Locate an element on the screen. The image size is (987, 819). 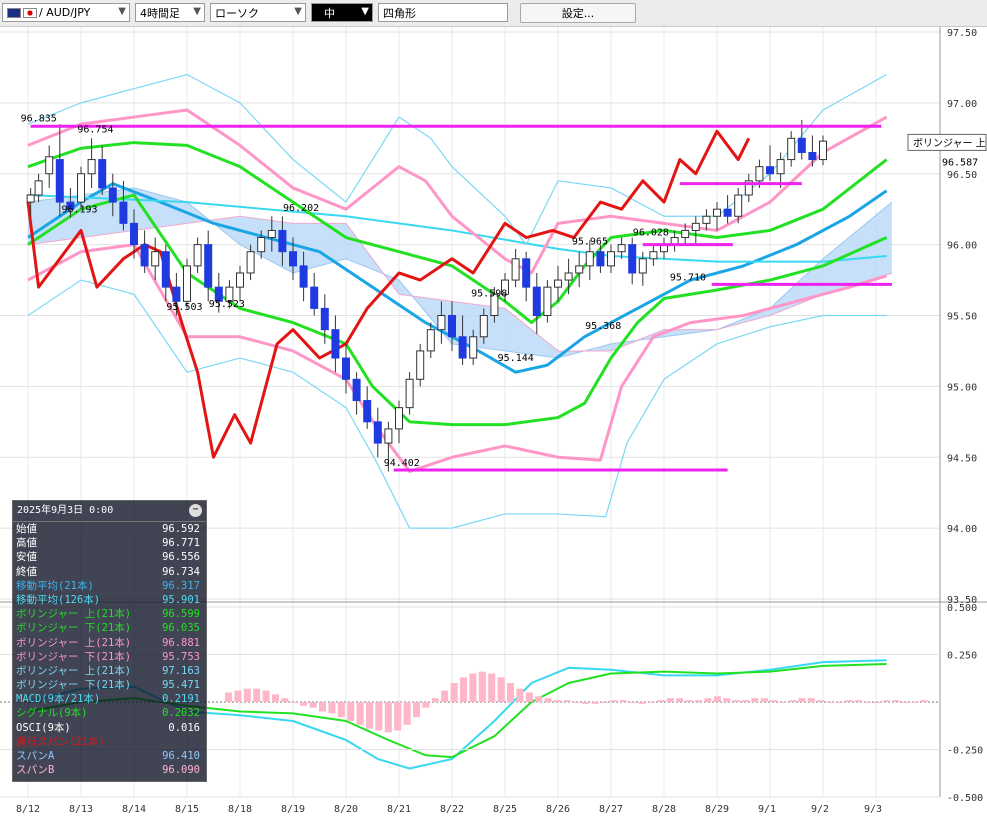
info-row: ボリンジャー 下(21本) 95.471 is located at coordinates (109, 685).